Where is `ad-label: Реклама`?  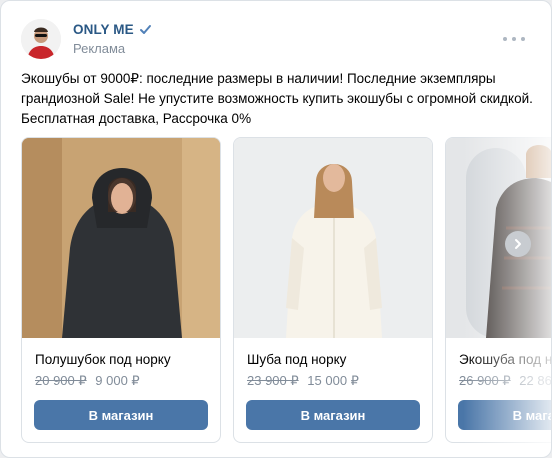
ad-label: Реклама is located at coordinates (99, 48).